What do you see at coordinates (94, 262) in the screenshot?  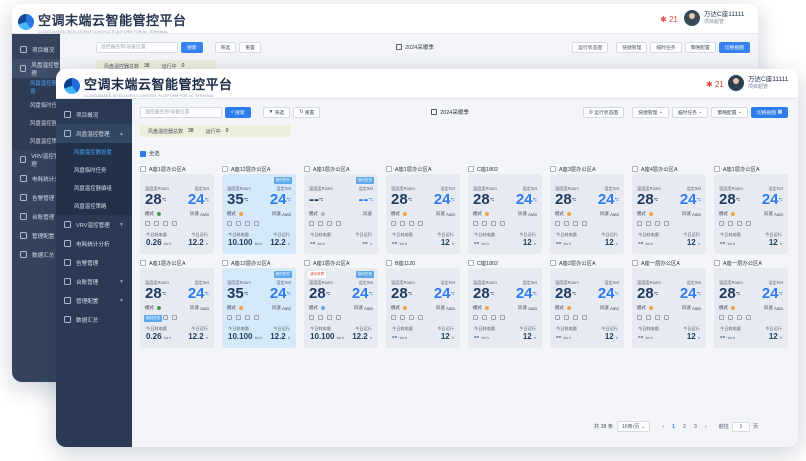 I see `sidebar-item-alarms: 告警管理` at bounding box center [94, 262].